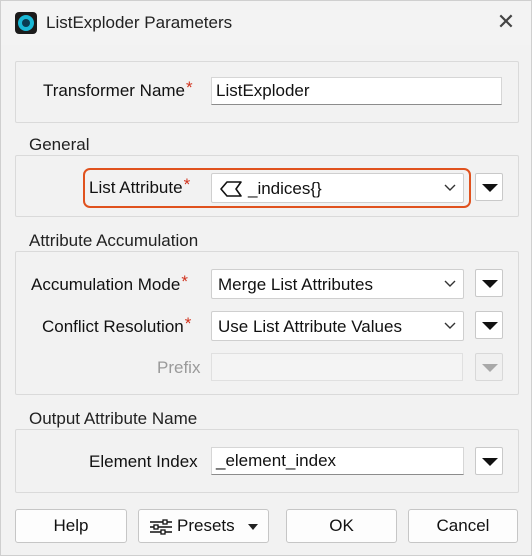 This screenshot has height=556, width=532. I want to click on conflict-resolution-menu-button, so click(489, 325).